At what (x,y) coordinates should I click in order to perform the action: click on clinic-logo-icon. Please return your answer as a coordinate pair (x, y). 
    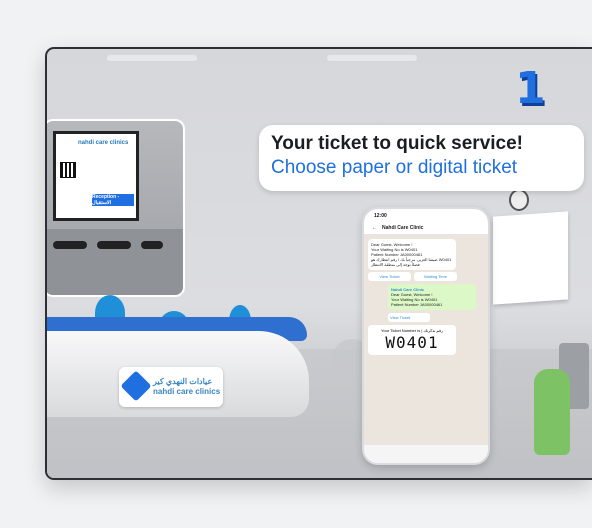
    Looking at the image, I should click on (136, 386).